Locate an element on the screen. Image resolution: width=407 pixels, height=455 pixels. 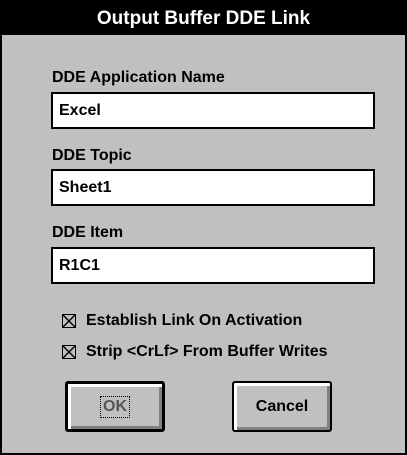
establish-link-label: Establish Link On Activation is located at coordinates (194, 320).